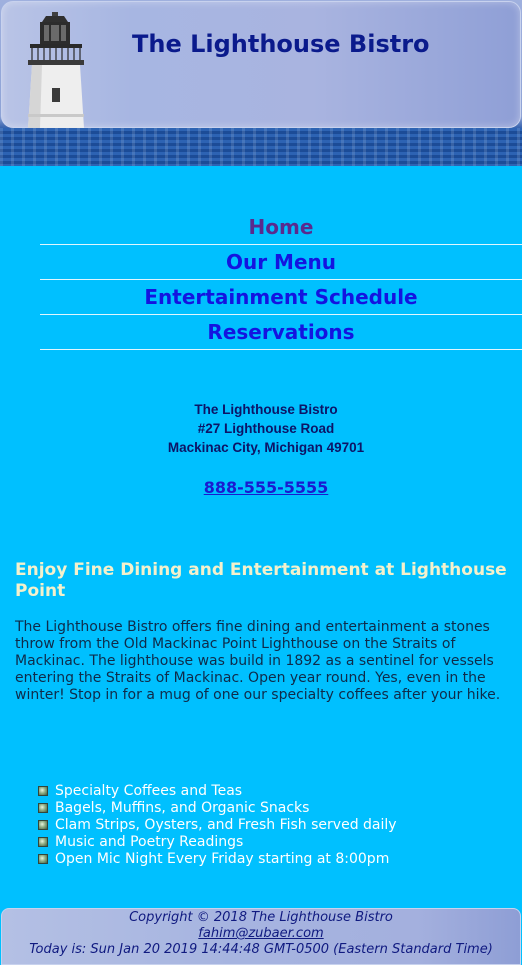 This screenshot has width=522, height=965. Describe the element at coordinates (266, 428) in the screenshot. I see `address-street: #27 Lighthouse Road` at that location.